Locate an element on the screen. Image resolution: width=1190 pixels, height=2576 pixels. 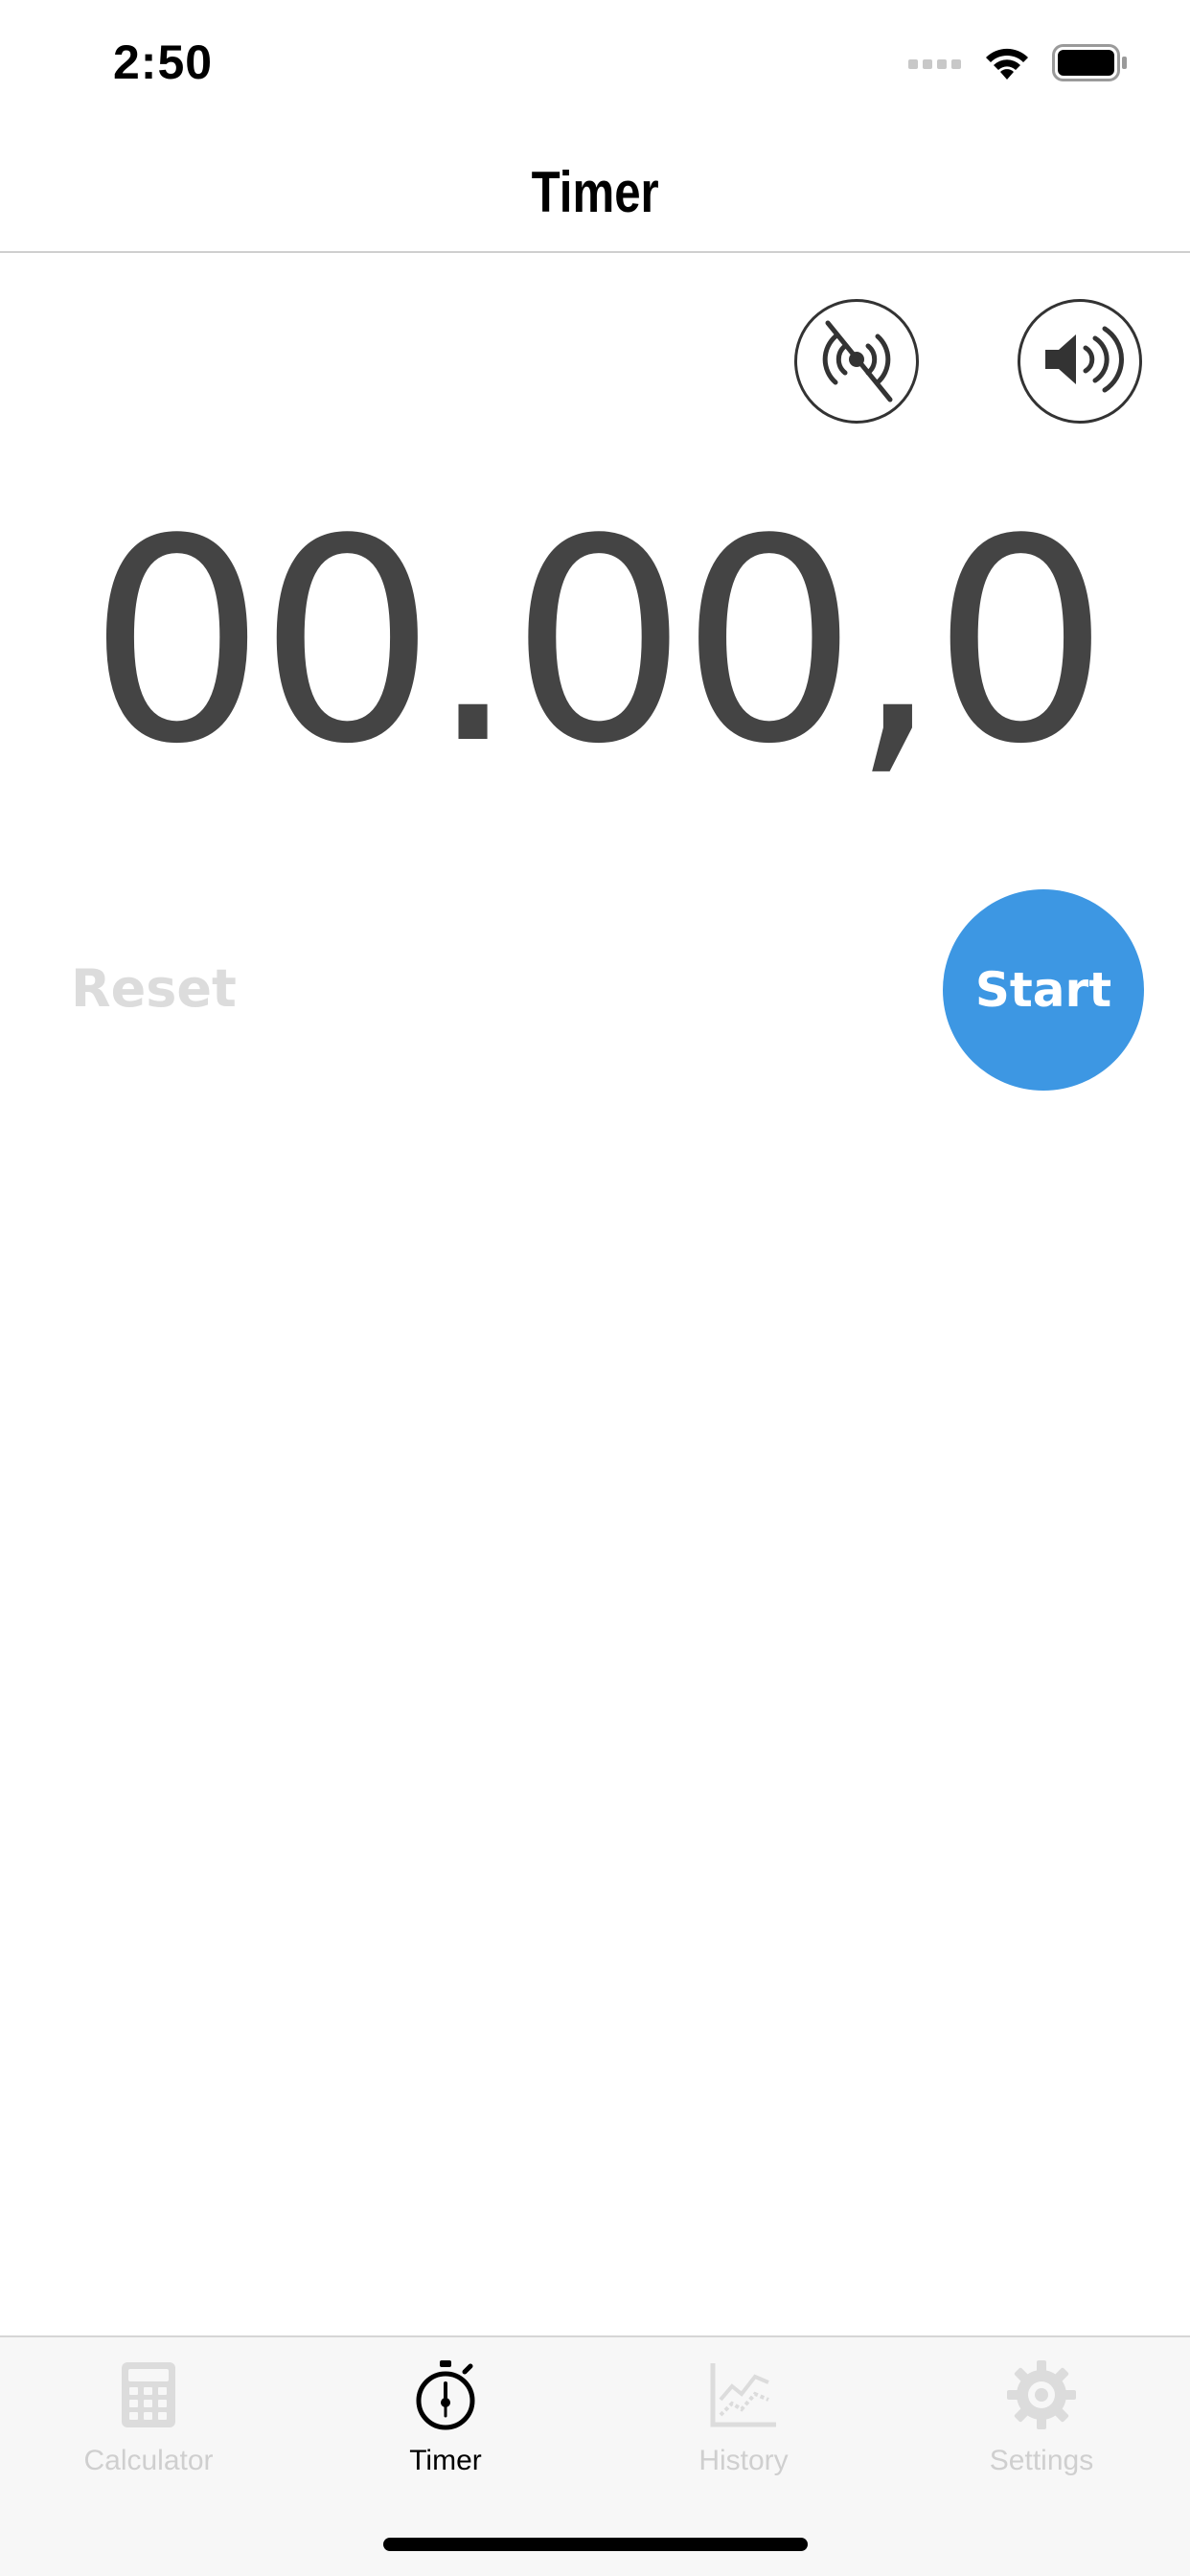
nav-bar: Timer is located at coordinates (595, 189).